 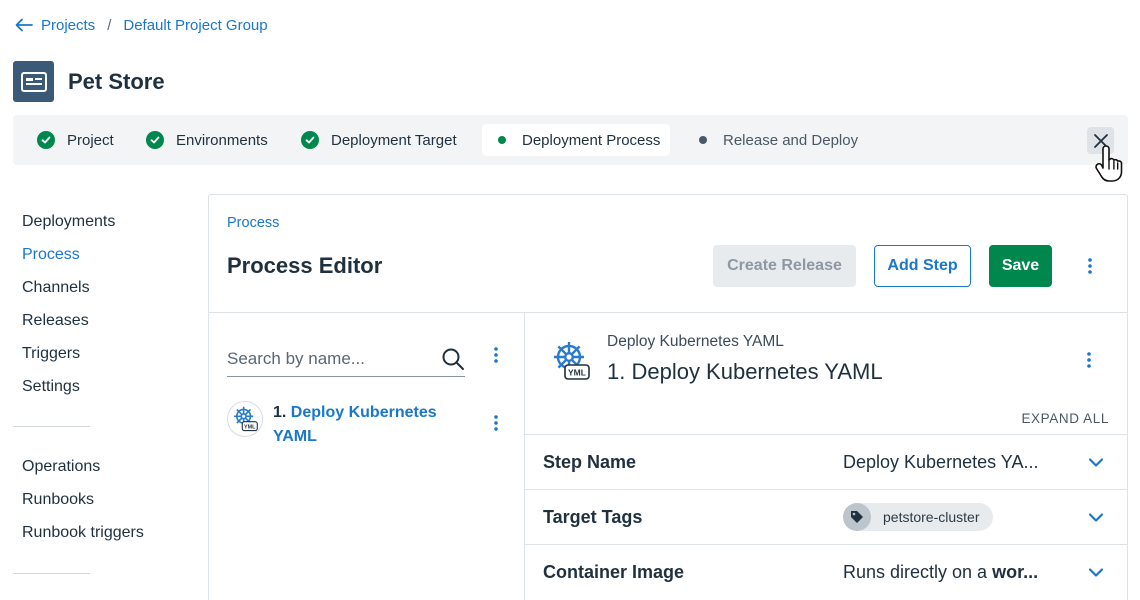 I want to click on stepper-step-deployment-target: Deployment Target, so click(x=379, y=140).